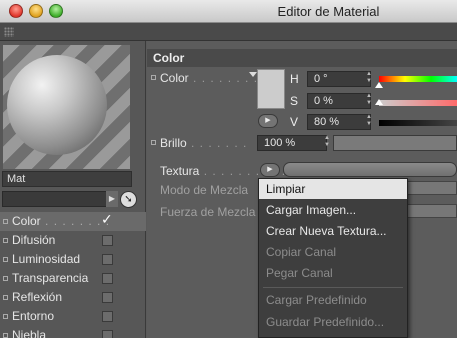 This screenshot has width=457, height=338. What do you see at coordinates (328, 11) in the screenshot?
I see `window-title: Editor de Material` at bounding box center [328, 11].